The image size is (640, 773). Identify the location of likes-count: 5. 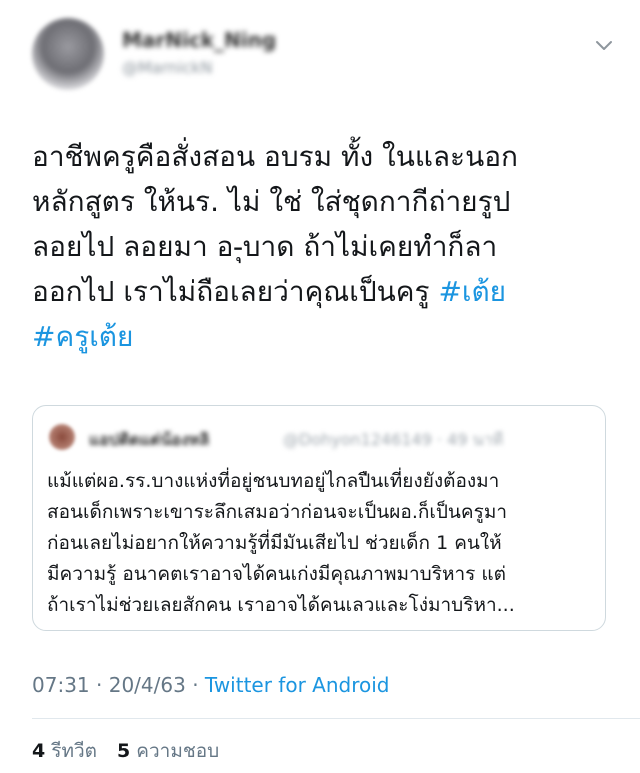
(124, 751).